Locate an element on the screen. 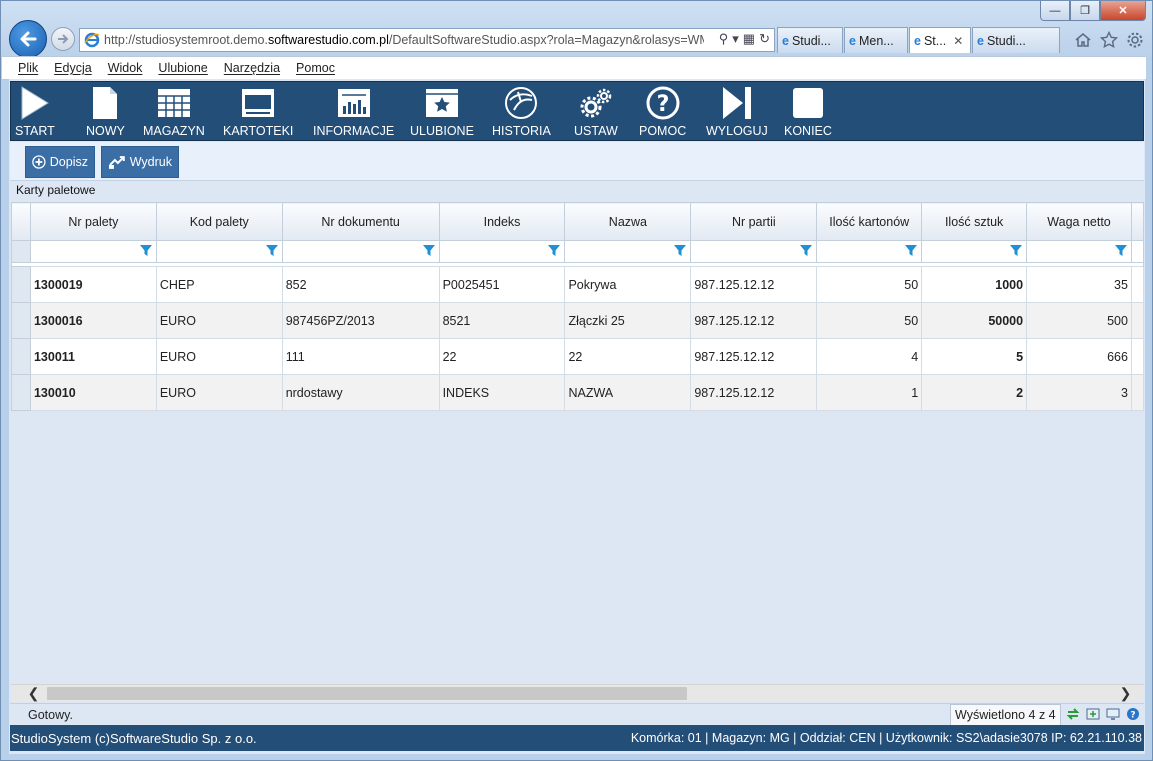 The height and width of the screenshot is (761, 1153). help-circle-icon: ? is located at coordinates (1133, 714).